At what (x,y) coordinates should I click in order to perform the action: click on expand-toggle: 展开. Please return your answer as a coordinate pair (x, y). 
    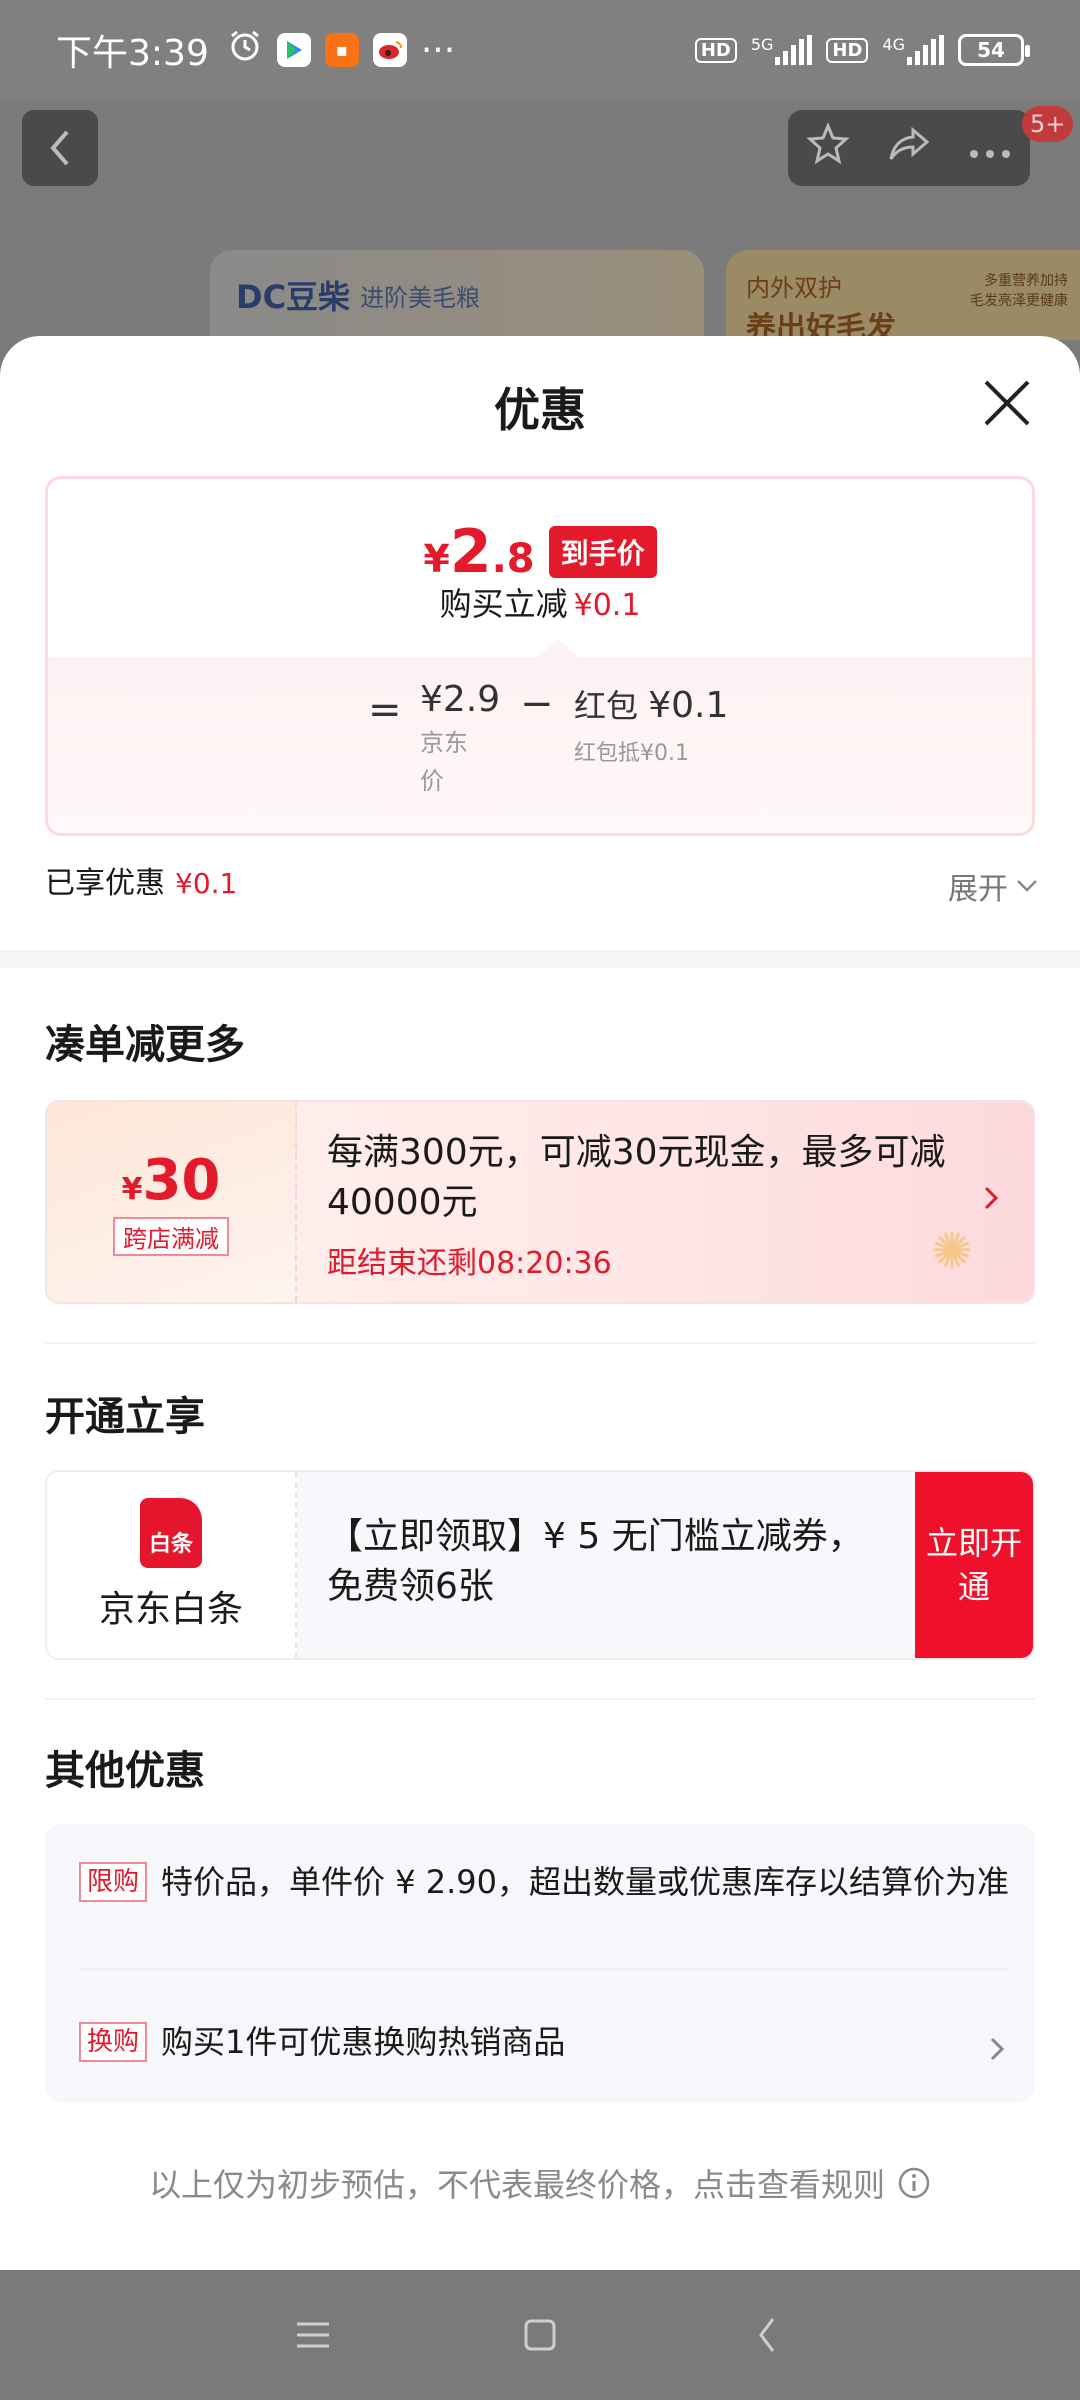
    Looking at the image, I should click on (993, 886).